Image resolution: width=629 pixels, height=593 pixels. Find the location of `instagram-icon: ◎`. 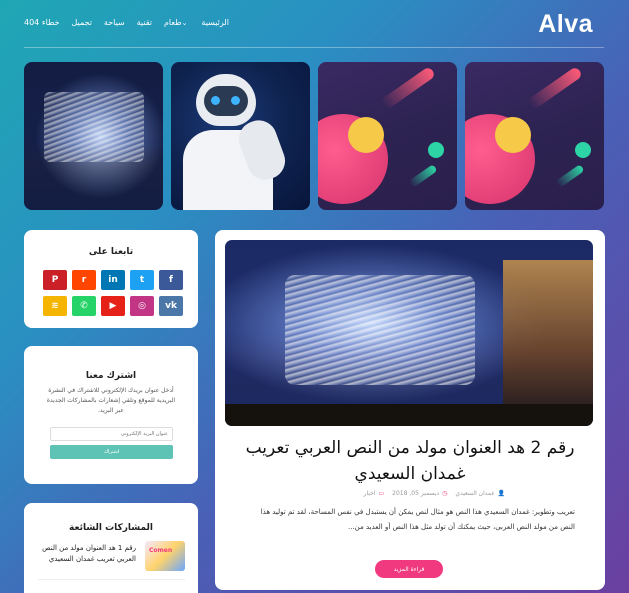

instagram-icon: ◎ is located at coordinates (142, 306).